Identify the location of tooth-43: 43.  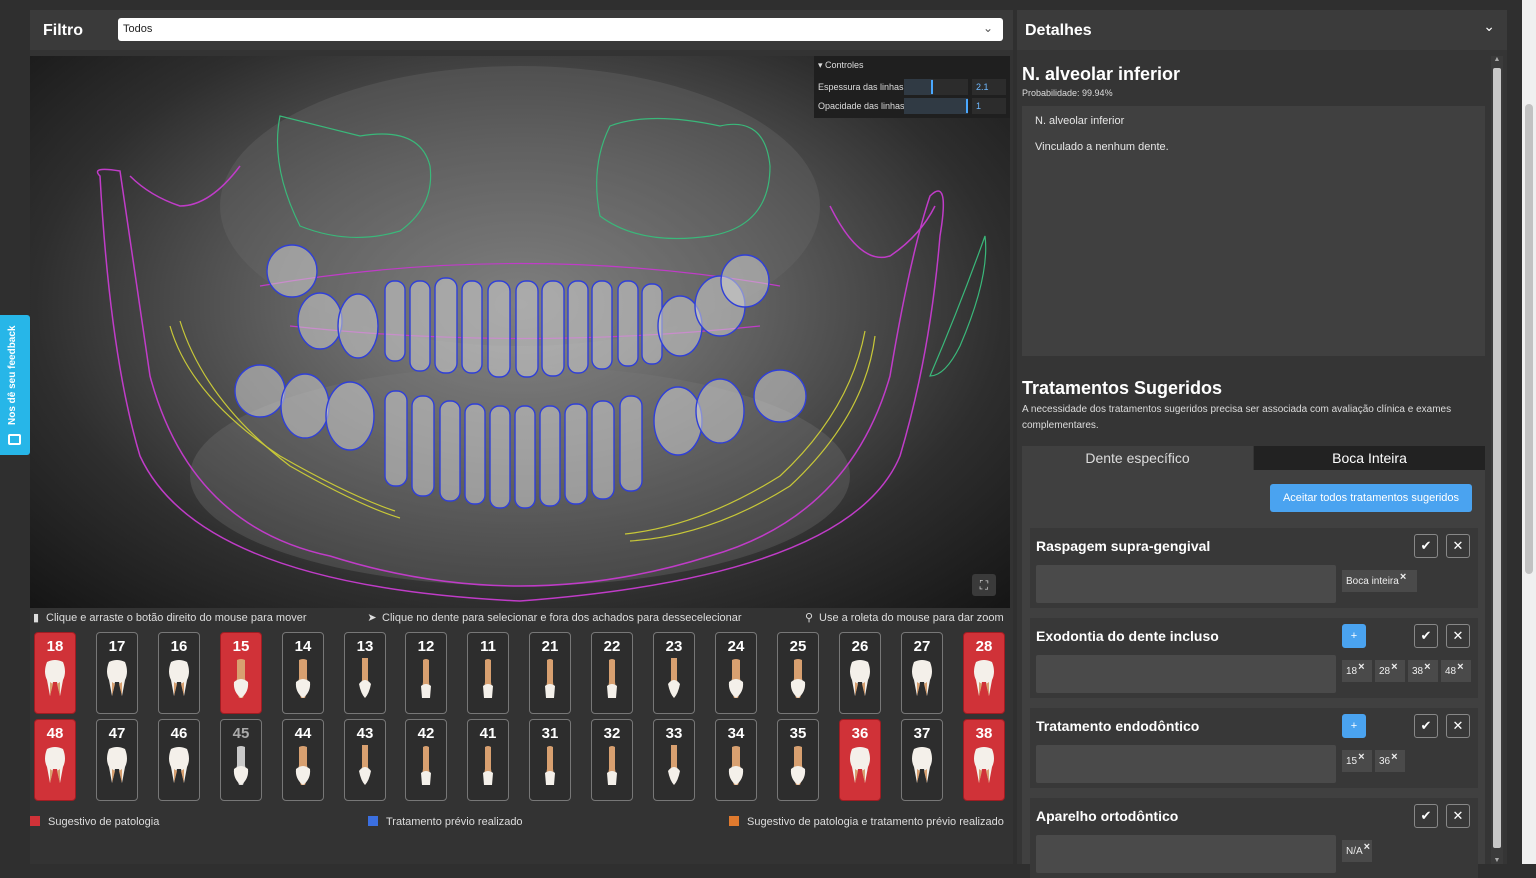
(365, 760).